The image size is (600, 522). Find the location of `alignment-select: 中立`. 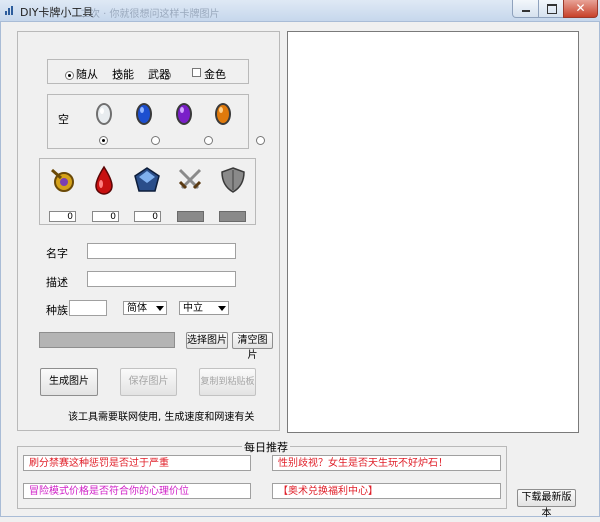

alignment-select: 中立 is located at coordinates (204, 308).